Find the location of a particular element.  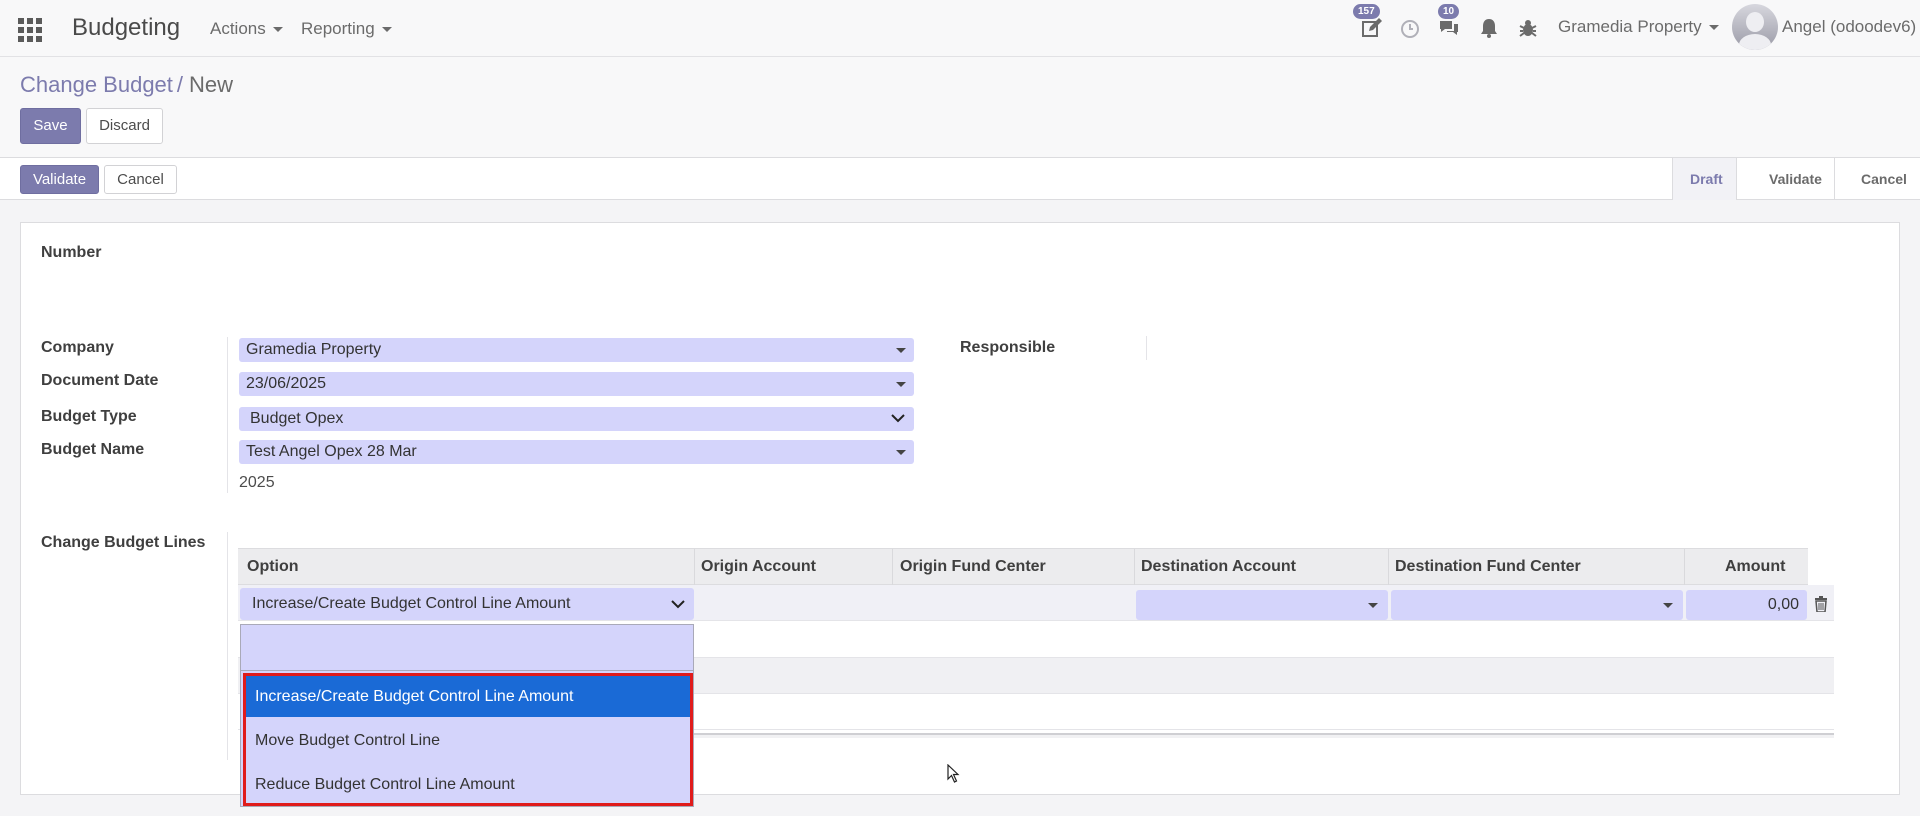

col-destination-account: Destination Account is located at coordinates (1218, 567).